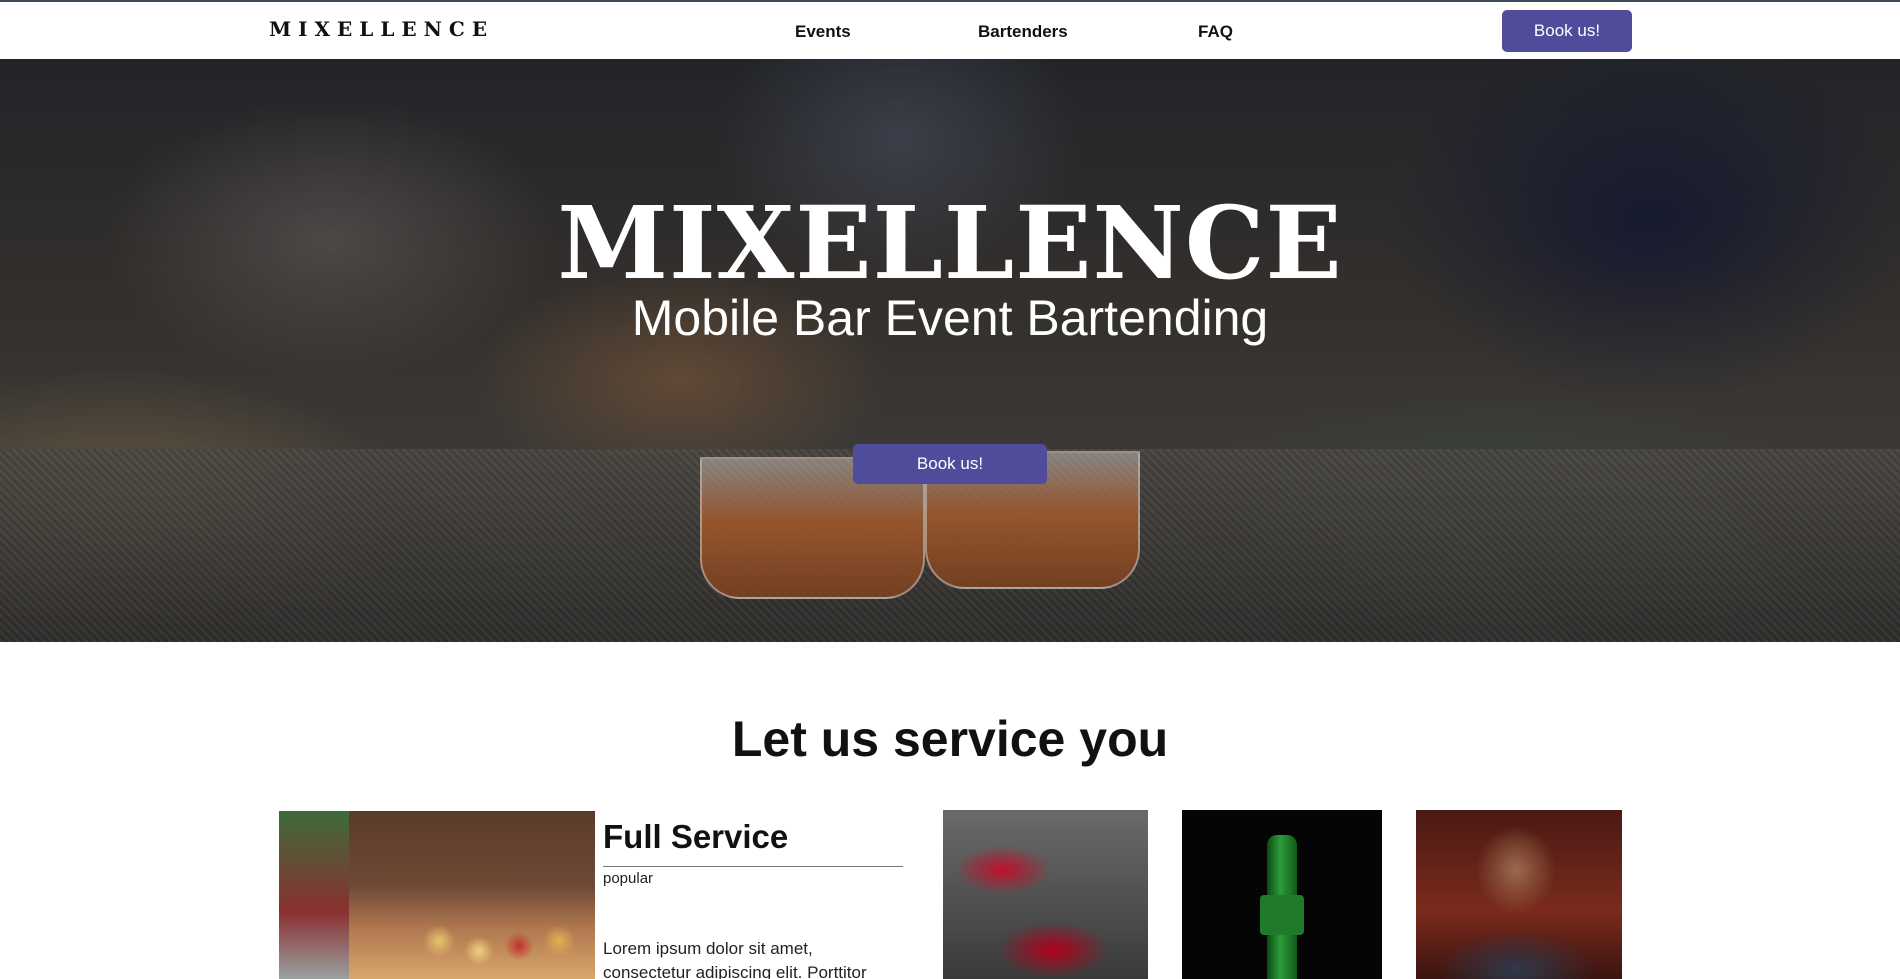 This screenshot has height=979, width=1900. I want to click on nav-link-events: Events, so click(823, 32).